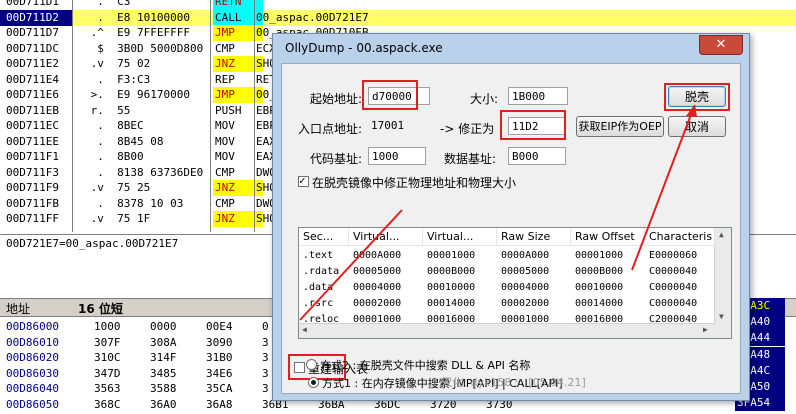 The width and height of the screenshot is (796, 414). What do you see at coordinates (303, 180) in the screenshot?
I see `fix-raw-checkbox` at bounding box center [303, 180].